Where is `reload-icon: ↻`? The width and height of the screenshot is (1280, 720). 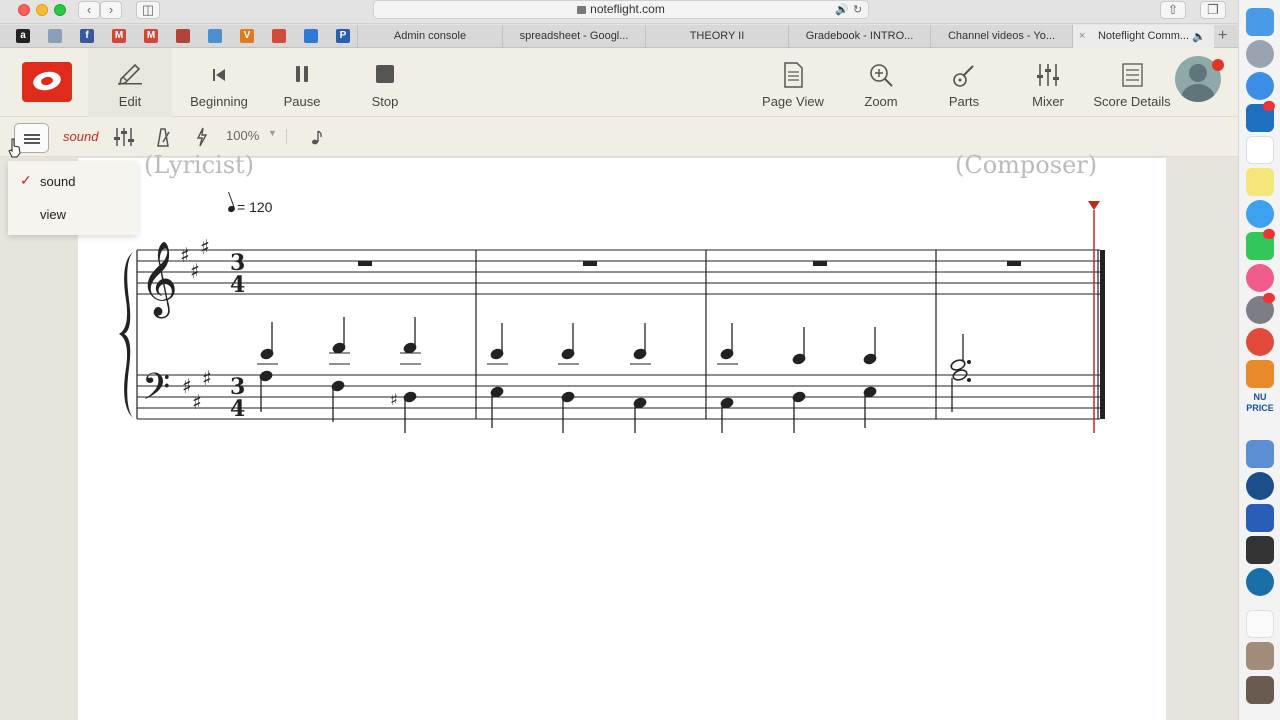 reload-icon: ↻ is located at coordinates (857, 9).